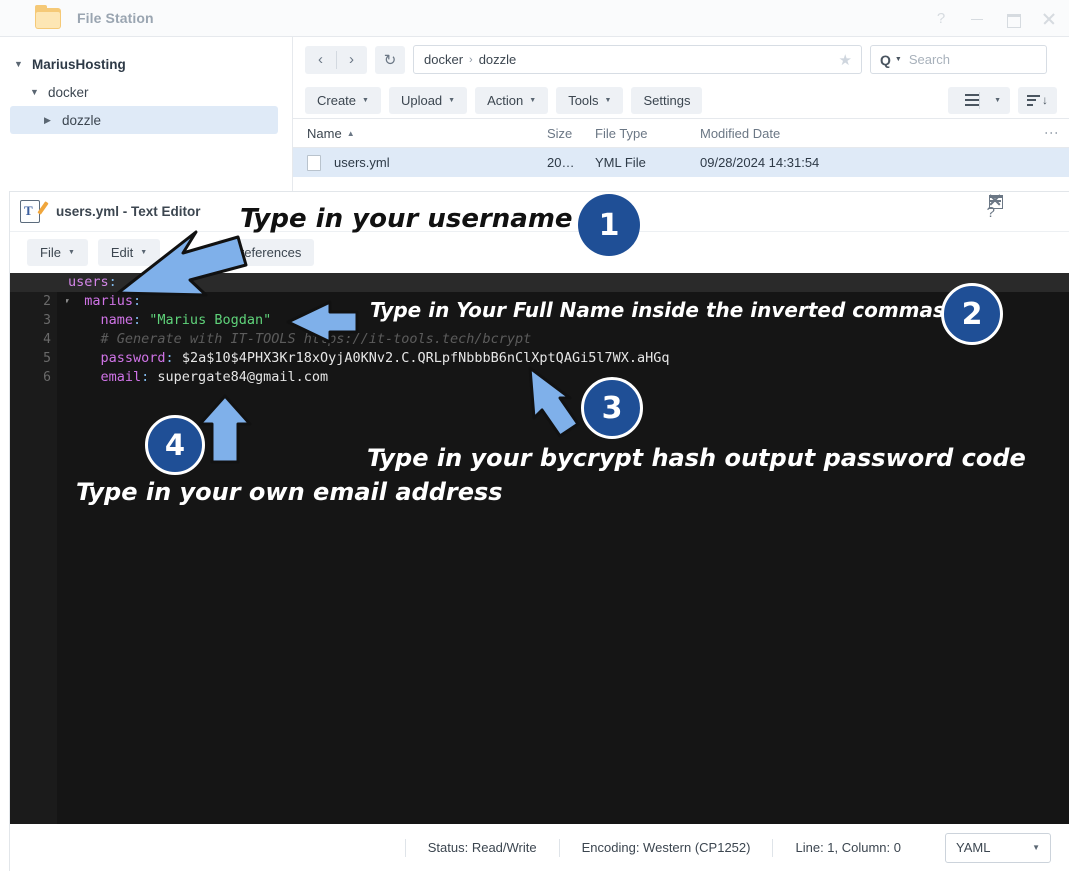  What do you see at coordinates (498, 59) in the screenshot?
I see `breadcrumb-segment: dozzle` at bounding box center [498, 59].